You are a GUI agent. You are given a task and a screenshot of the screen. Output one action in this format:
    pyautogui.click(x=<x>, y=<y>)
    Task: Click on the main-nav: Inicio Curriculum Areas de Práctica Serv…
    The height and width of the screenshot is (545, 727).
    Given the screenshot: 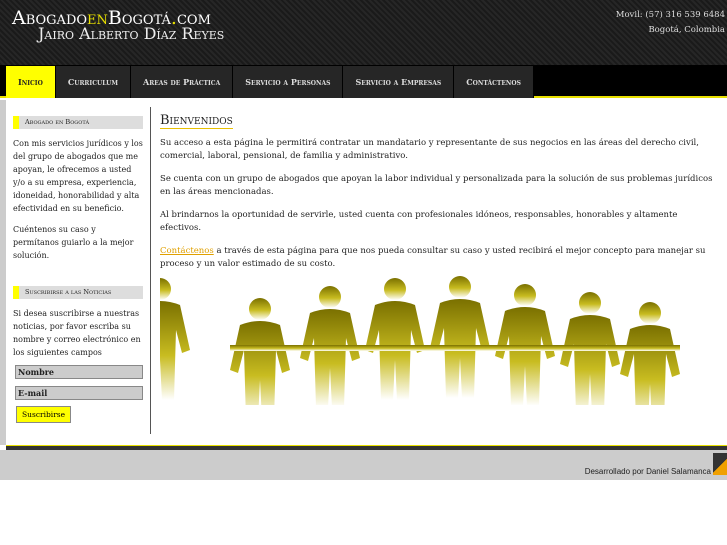 What is the action you would take?
    pyautogui.click(x=363, y=81)
    